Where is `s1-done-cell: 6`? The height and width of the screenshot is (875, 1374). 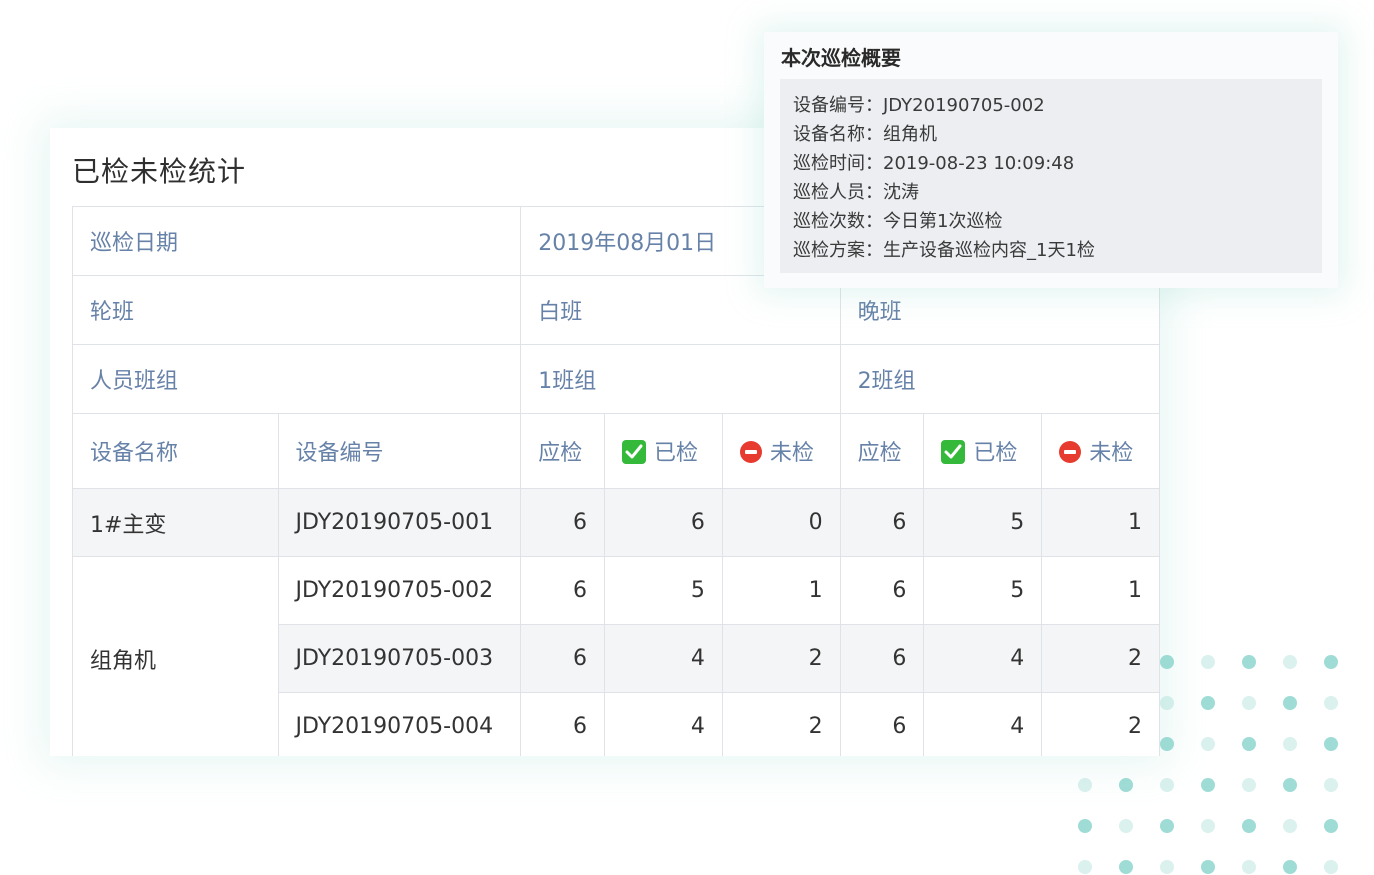 s1-done-cell: 6 is located at coordinates (663, 522).